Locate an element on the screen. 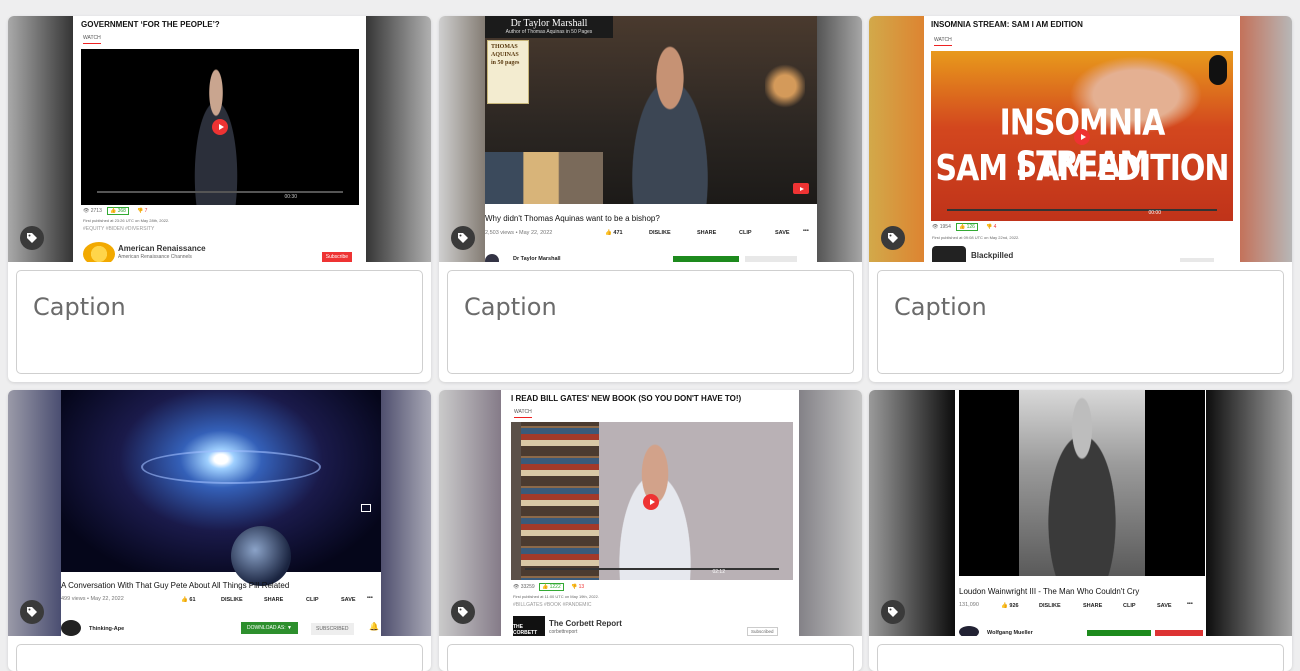 This screenshot has width=1300, height=671. channel-name: Dr Taylor Marshall is located at coordinates (537, 259).